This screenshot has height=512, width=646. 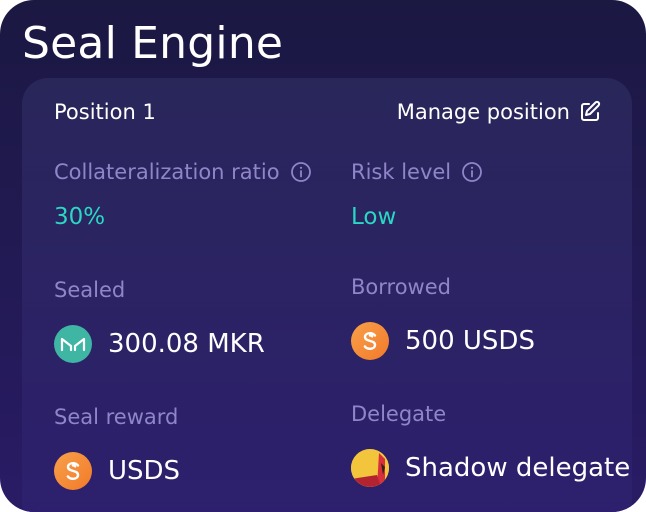 What do you see at coordinates (105, 112) in the screenshot?
I see `position-title: Position 1` at bounding box center [105, 112].